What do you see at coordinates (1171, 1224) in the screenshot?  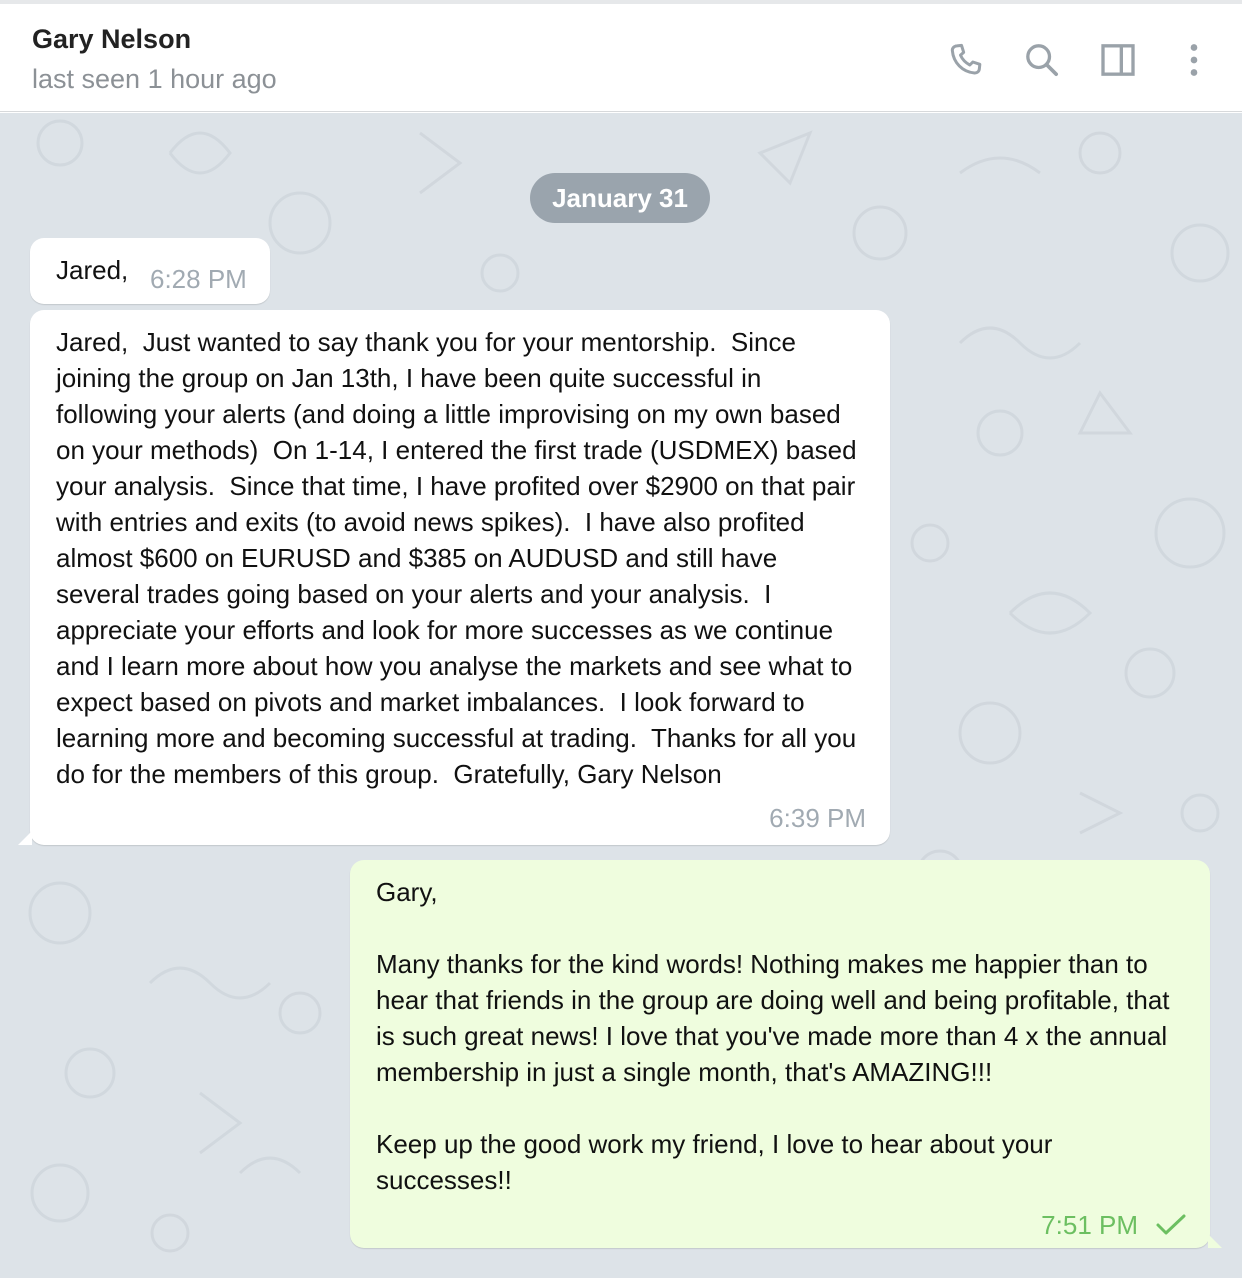 I see `check-icon` at bounding box center [1171, 1224].